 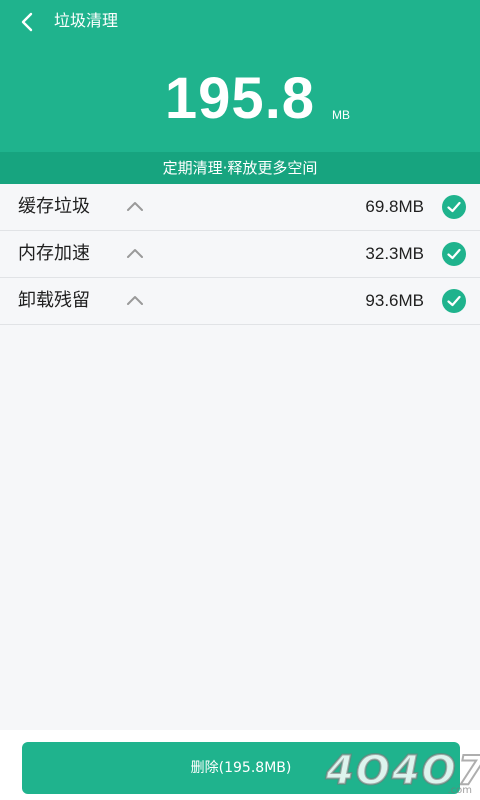 What do you see at coordinates (241, 768) in the screenshot?
I see `delete-button: 删除(195.8MB)` at bounding box center [241, 768].